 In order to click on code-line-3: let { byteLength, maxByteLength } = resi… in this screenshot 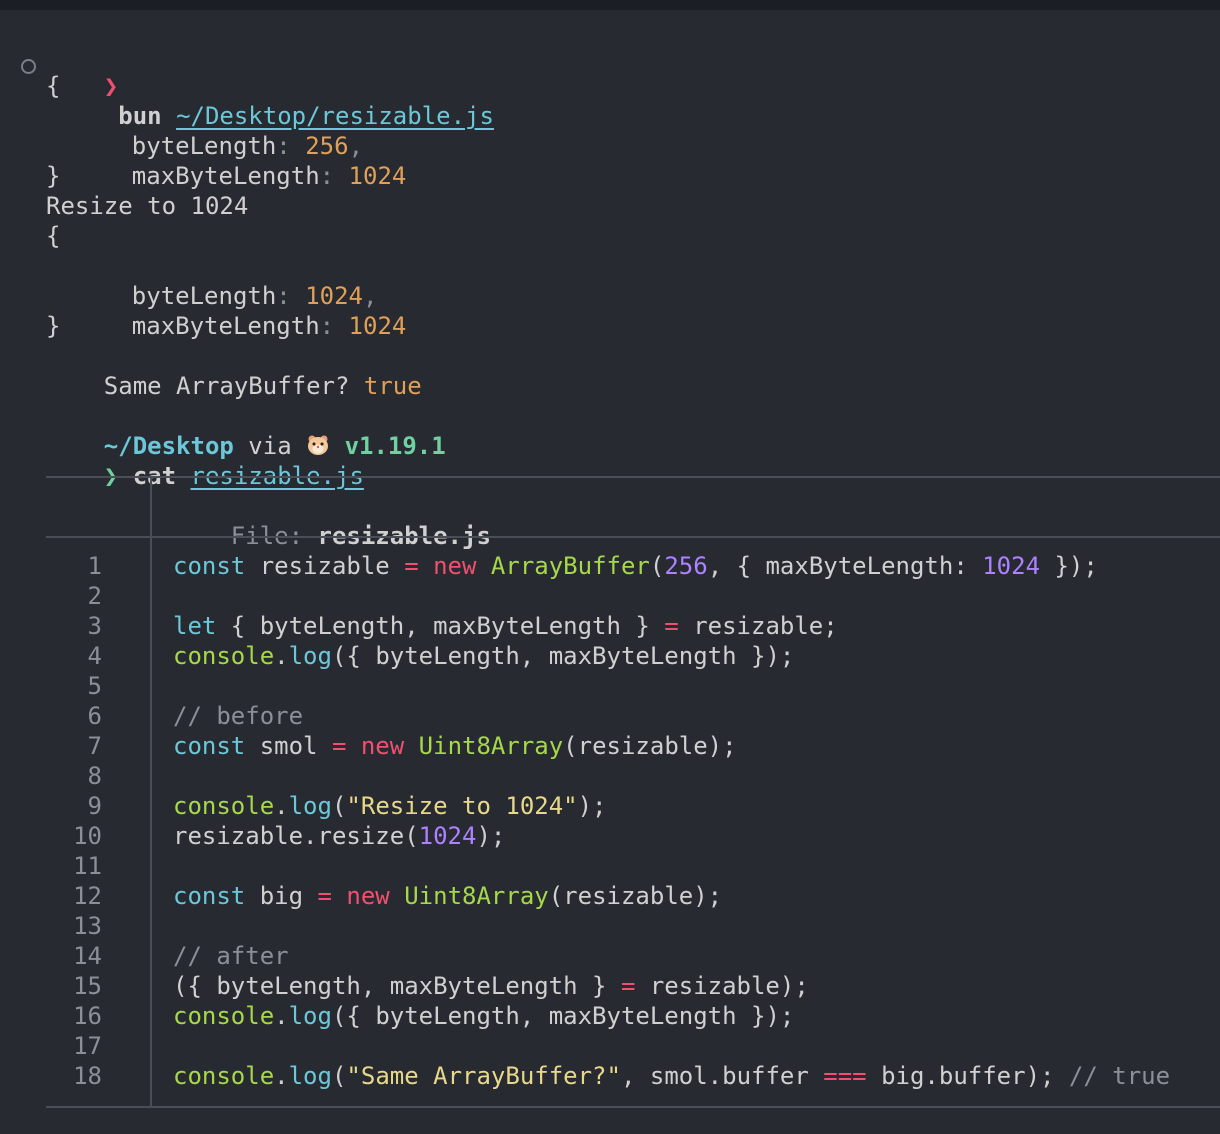, I will do `click(505, 626)`.